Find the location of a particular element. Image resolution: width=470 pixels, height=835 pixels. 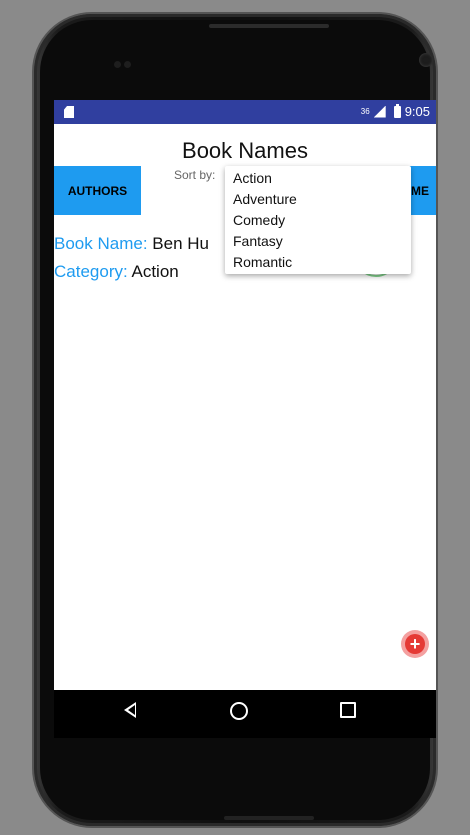

home-button is located at coordinates (239, 711).